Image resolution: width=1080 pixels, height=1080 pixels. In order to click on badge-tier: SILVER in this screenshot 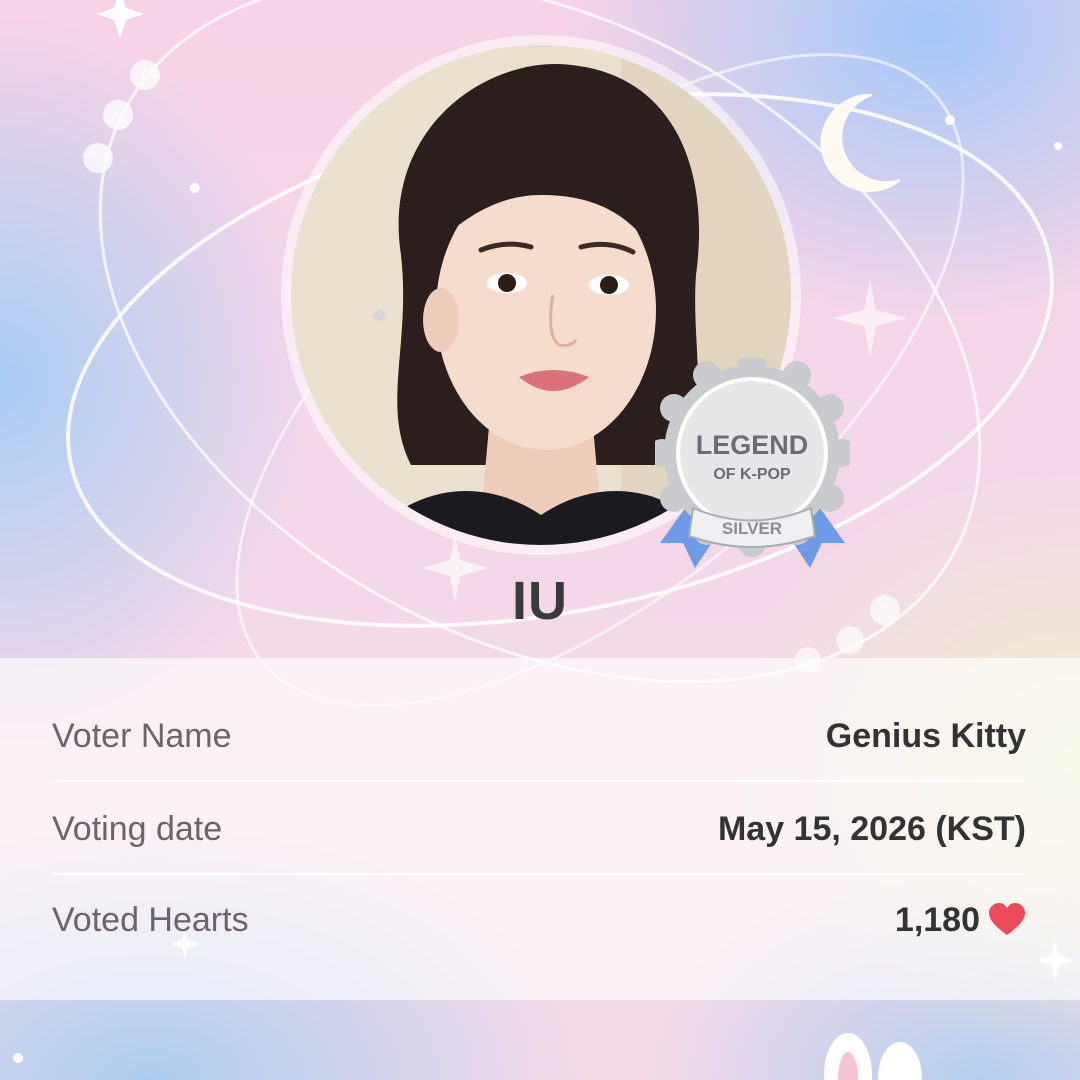, I will do `click(752, 528)`.